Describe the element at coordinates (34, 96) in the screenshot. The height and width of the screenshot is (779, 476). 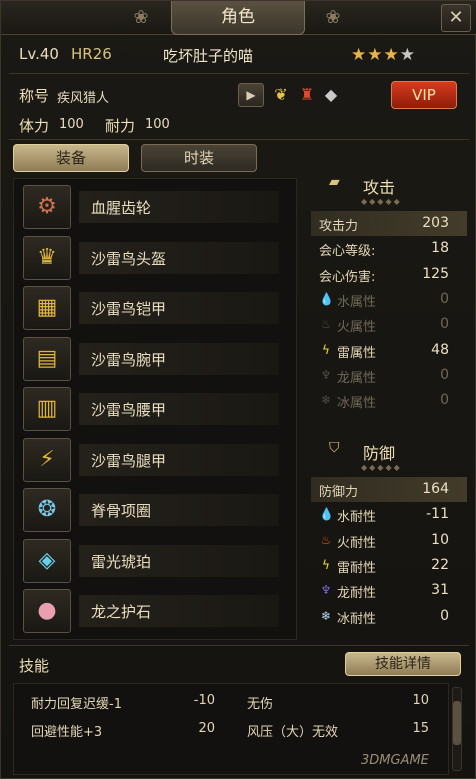
I see `title-label: 称号` at that location.